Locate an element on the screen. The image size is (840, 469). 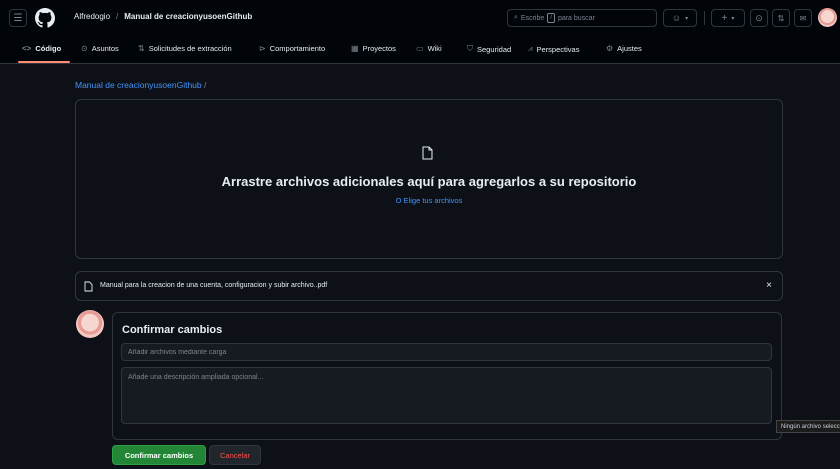
search-shortcut-key: / is located at coordinates (551, 18).